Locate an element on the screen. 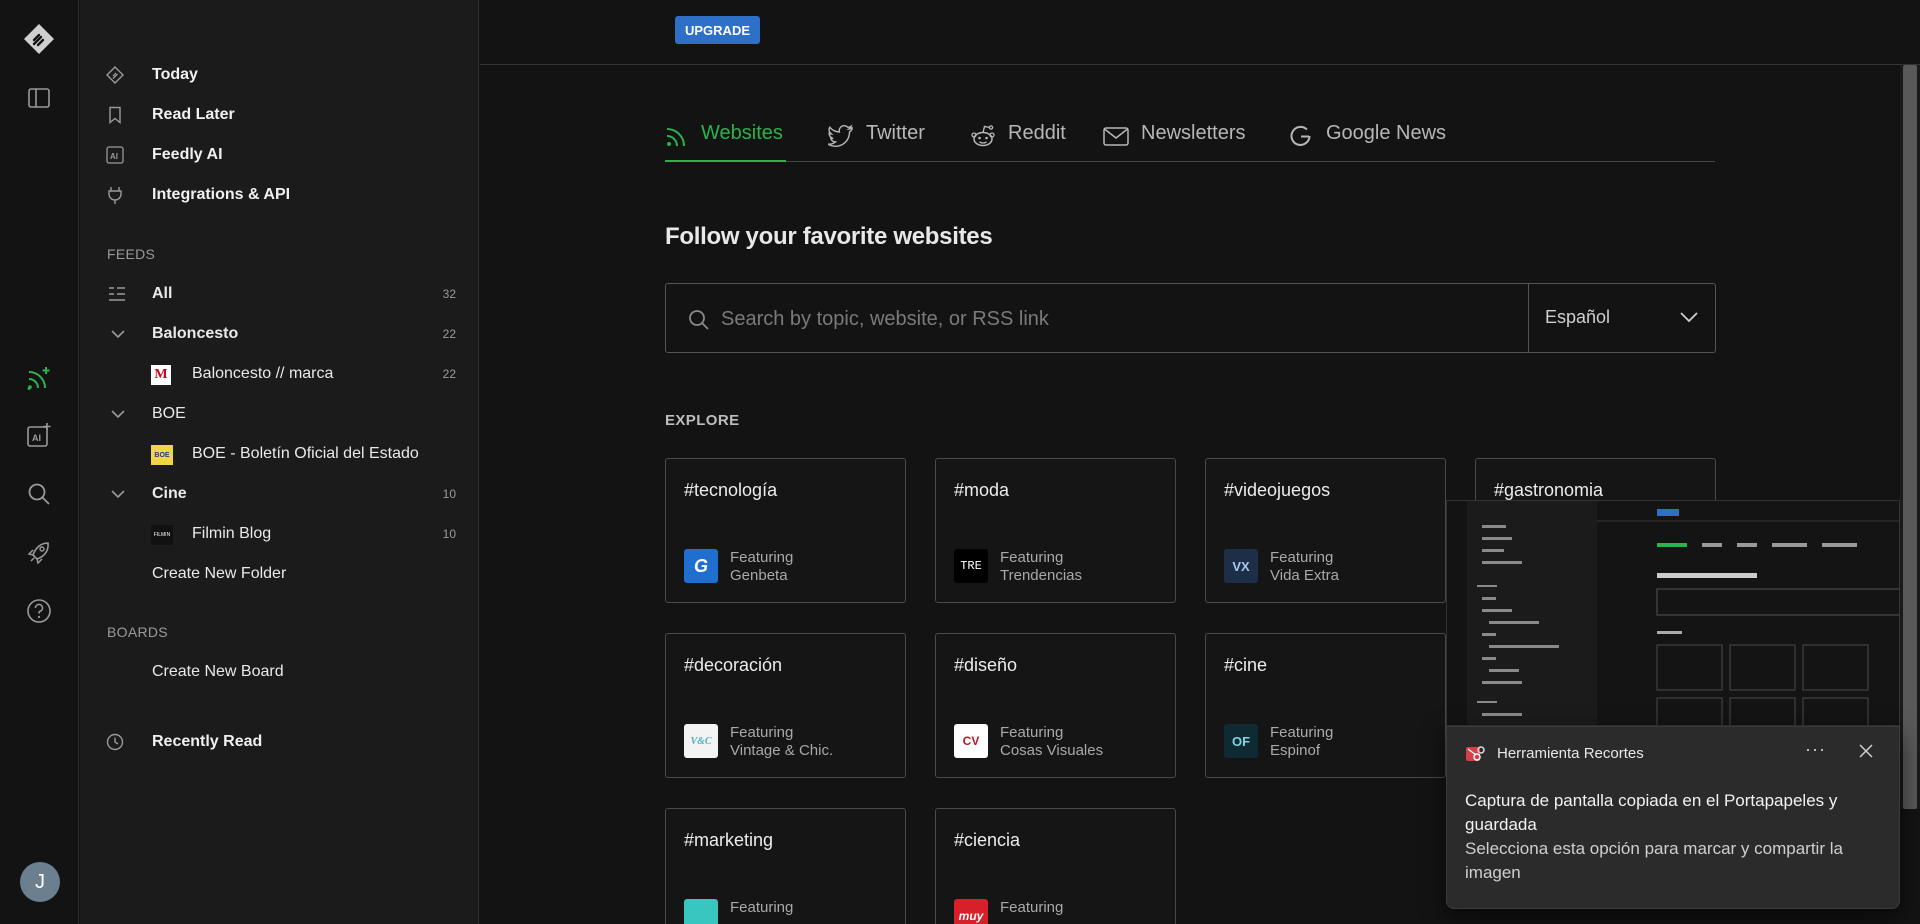  bookmark-icon is located at coordinates (115, 115).